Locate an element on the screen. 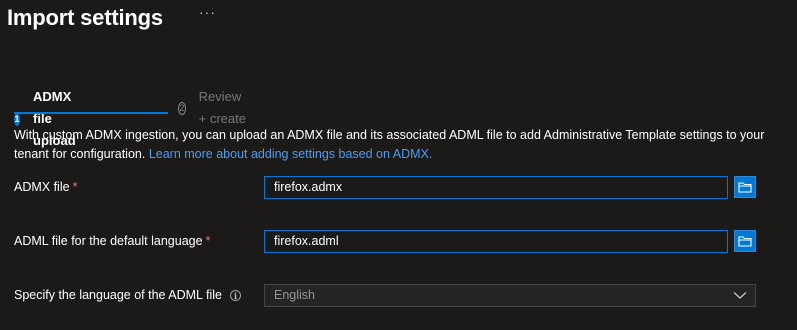 The width and height of the screenshot is (797, 330). adml-language-select: English is located at coordinates (510, 295).